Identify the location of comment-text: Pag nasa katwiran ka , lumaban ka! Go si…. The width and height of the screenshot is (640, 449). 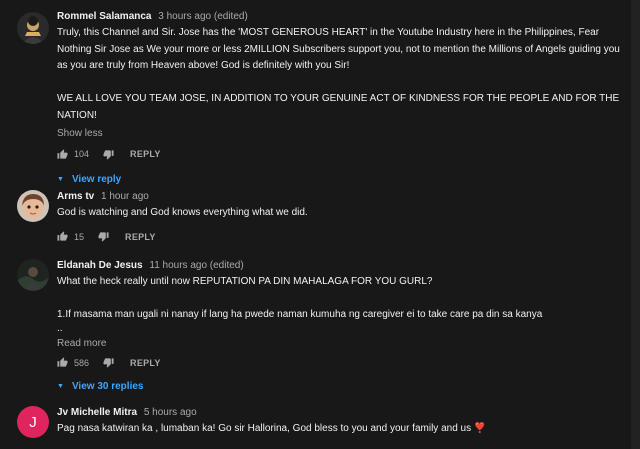
(272, 428).